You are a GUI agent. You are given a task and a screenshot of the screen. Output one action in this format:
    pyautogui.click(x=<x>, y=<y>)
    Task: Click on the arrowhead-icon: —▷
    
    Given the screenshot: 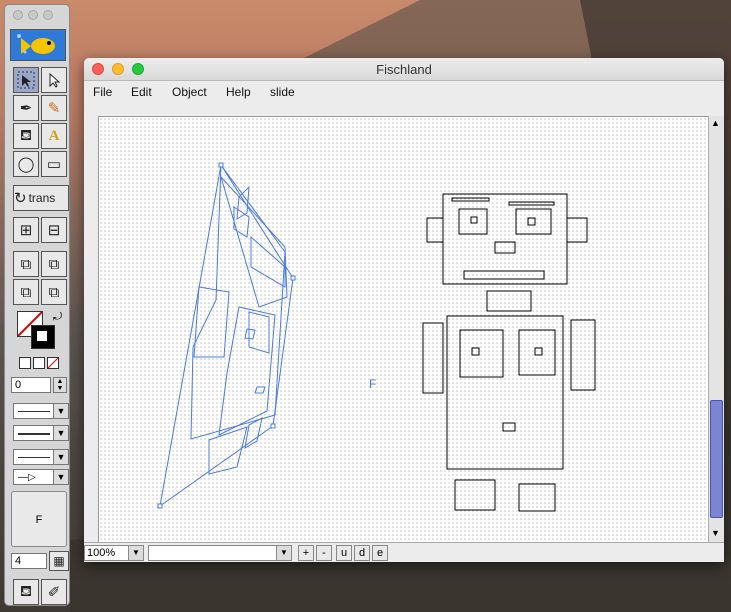 What is the action you would take?
    pyautogui.click(x=27, y=477)
    